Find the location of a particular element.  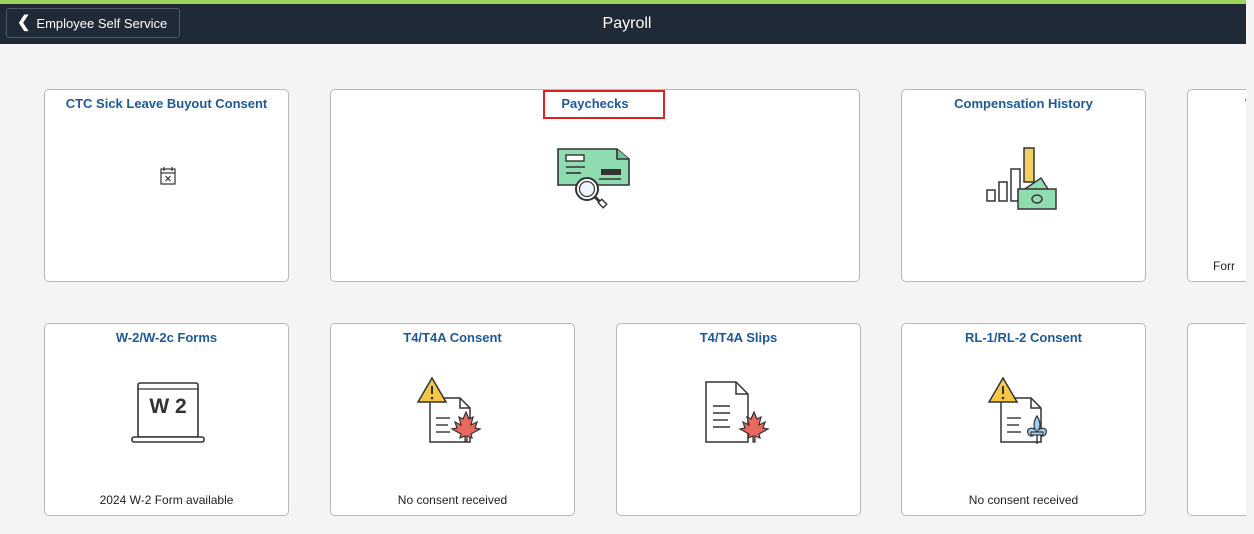

tile-rl-consent: RL-1/RL-2 Consent No consent received is located at coordinates (1023, 419).